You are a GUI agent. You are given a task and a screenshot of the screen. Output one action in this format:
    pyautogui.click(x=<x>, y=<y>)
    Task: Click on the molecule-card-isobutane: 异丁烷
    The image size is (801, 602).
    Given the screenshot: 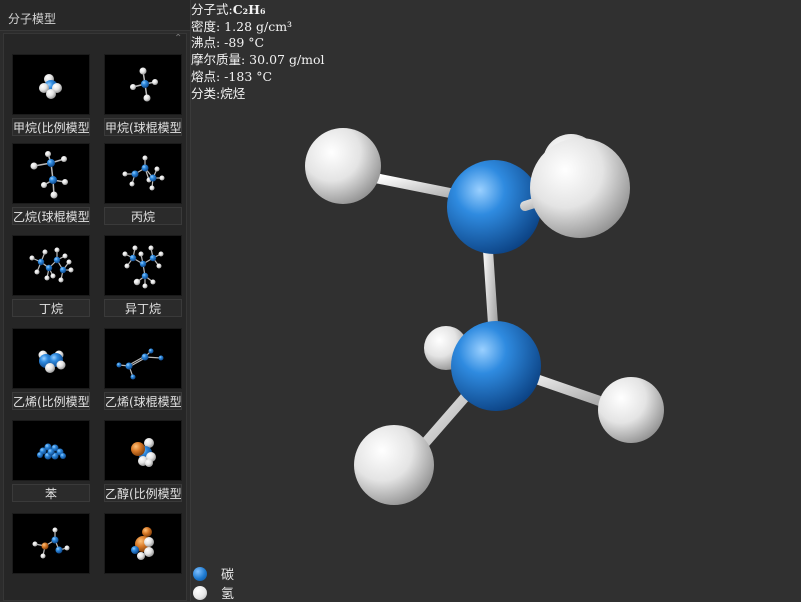 What is the action you would take?
    pyautogui.click(x=143, y=276)
    